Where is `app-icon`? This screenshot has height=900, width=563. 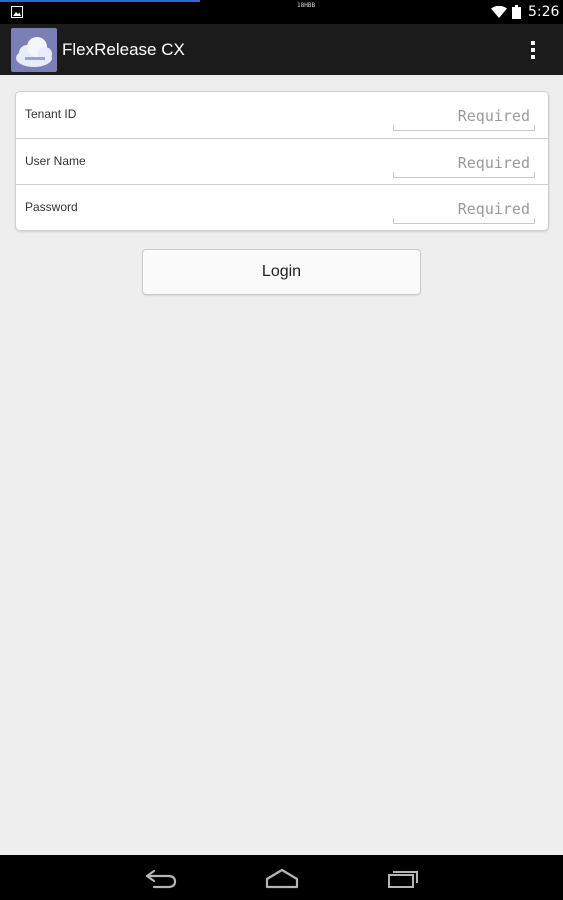
app-icon is located at coordinates (34, 50).